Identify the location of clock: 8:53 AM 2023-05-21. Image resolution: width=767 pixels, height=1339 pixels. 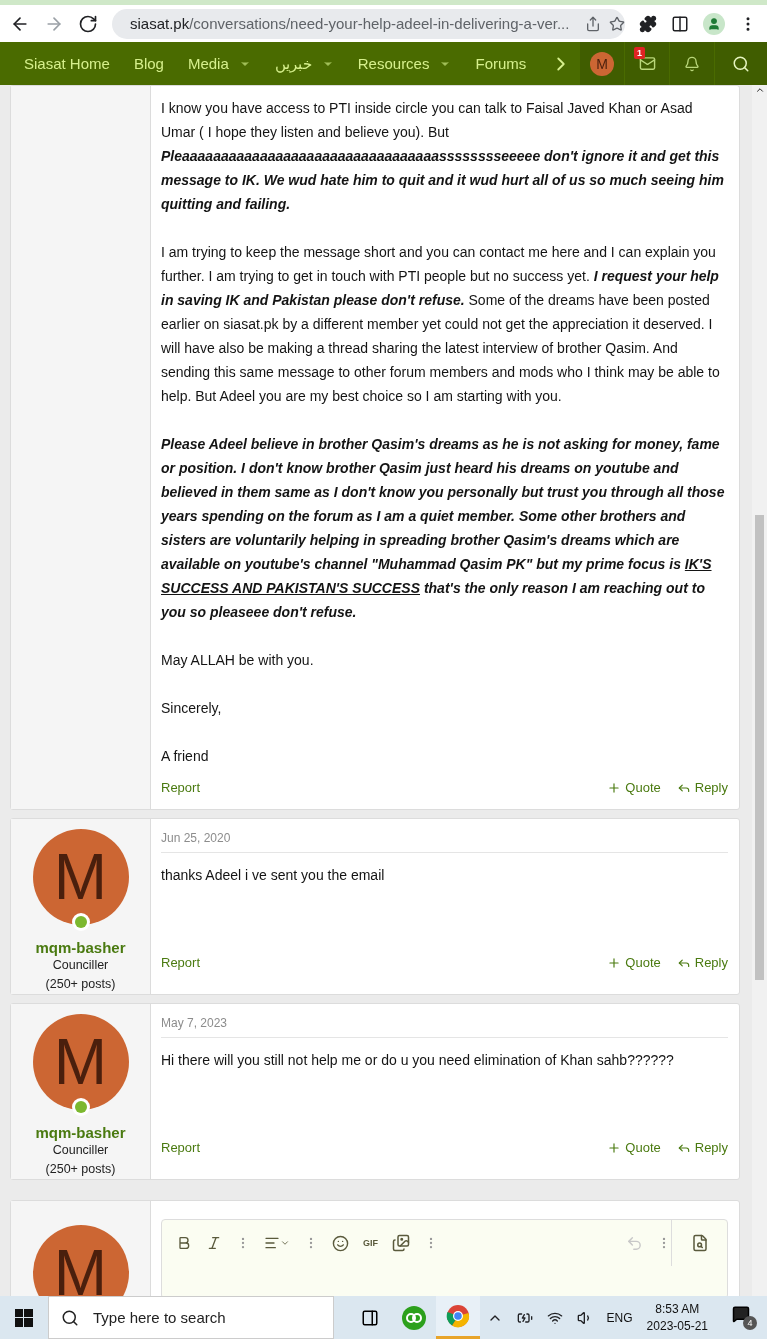
(677, 1317).